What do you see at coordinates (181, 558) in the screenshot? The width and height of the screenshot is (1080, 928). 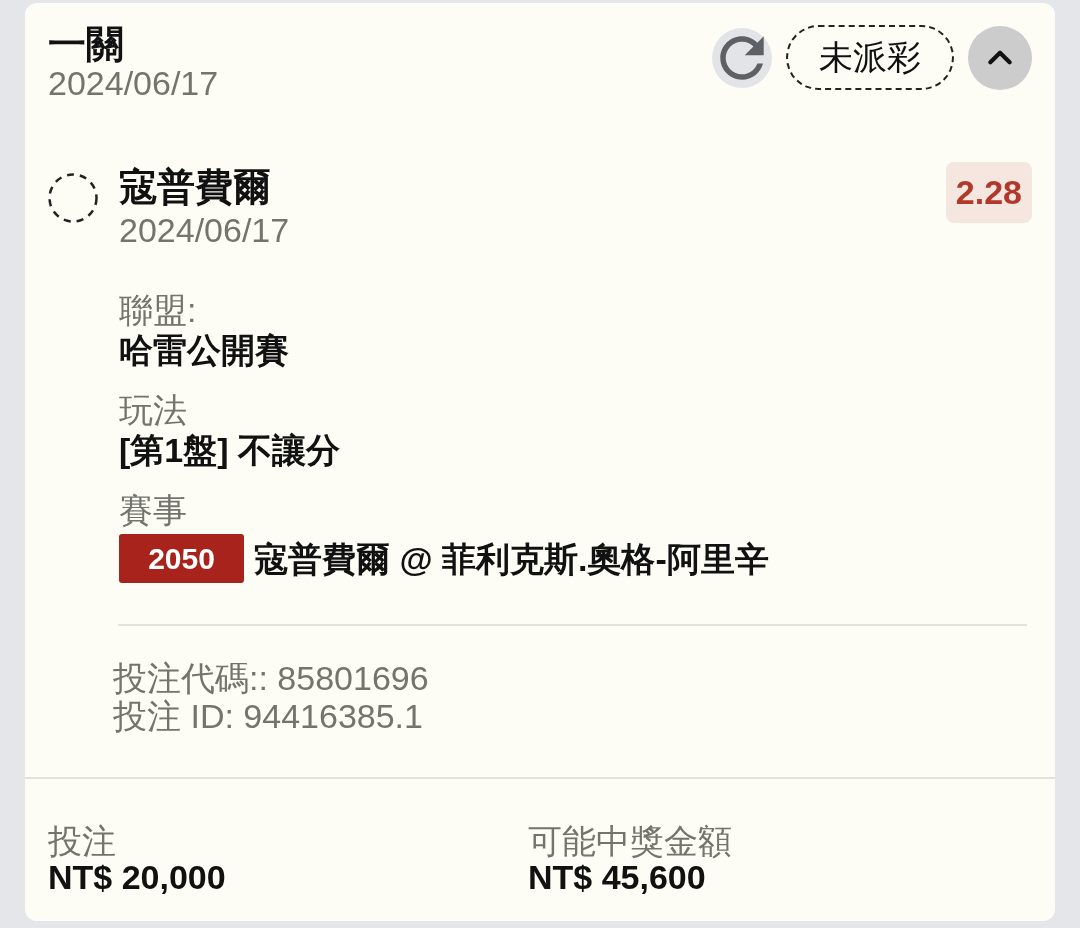 I see `event-code-badge: 2050` at bounding box center [181, 558].